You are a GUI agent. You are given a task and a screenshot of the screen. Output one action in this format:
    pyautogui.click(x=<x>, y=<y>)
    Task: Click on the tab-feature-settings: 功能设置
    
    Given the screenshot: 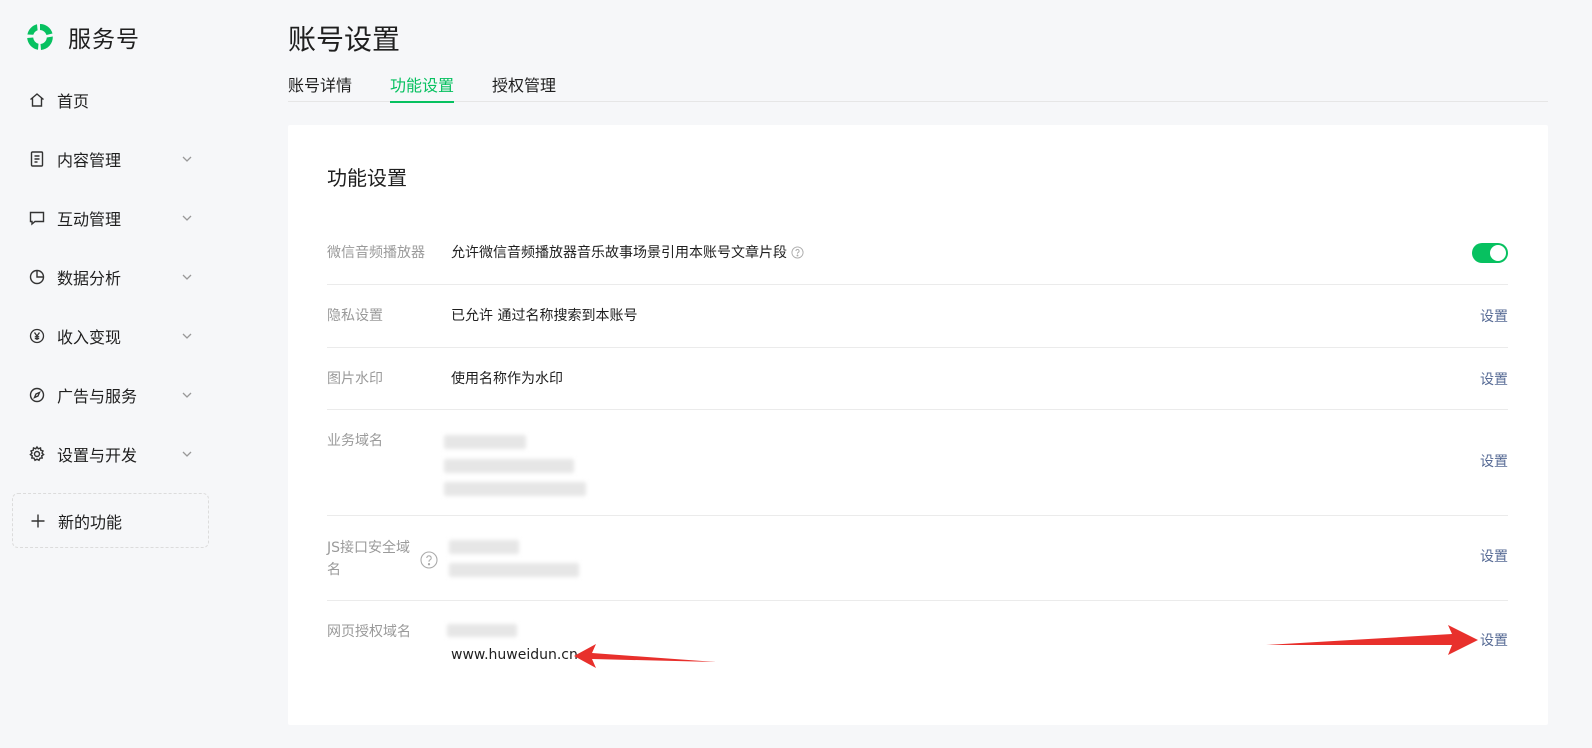 What is the action you would take?
    pyautogui.click(x=422, y=87)
    